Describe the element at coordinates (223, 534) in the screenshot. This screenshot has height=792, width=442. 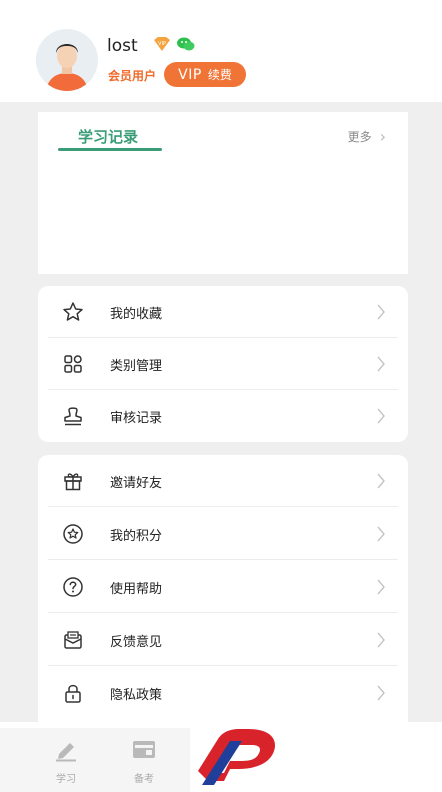
I see `menu-item-my-points: 我的积分` at that location.